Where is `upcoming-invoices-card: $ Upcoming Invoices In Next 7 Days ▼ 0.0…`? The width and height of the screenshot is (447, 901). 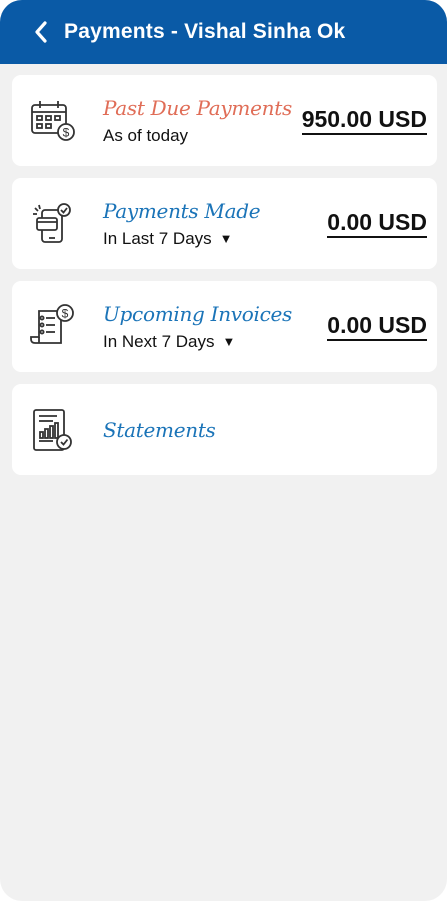 upcoming-invoices-card: $ Upcoming Invoices In Next 7 Days ▼ 0.0… is located at coordinates (224, 326).